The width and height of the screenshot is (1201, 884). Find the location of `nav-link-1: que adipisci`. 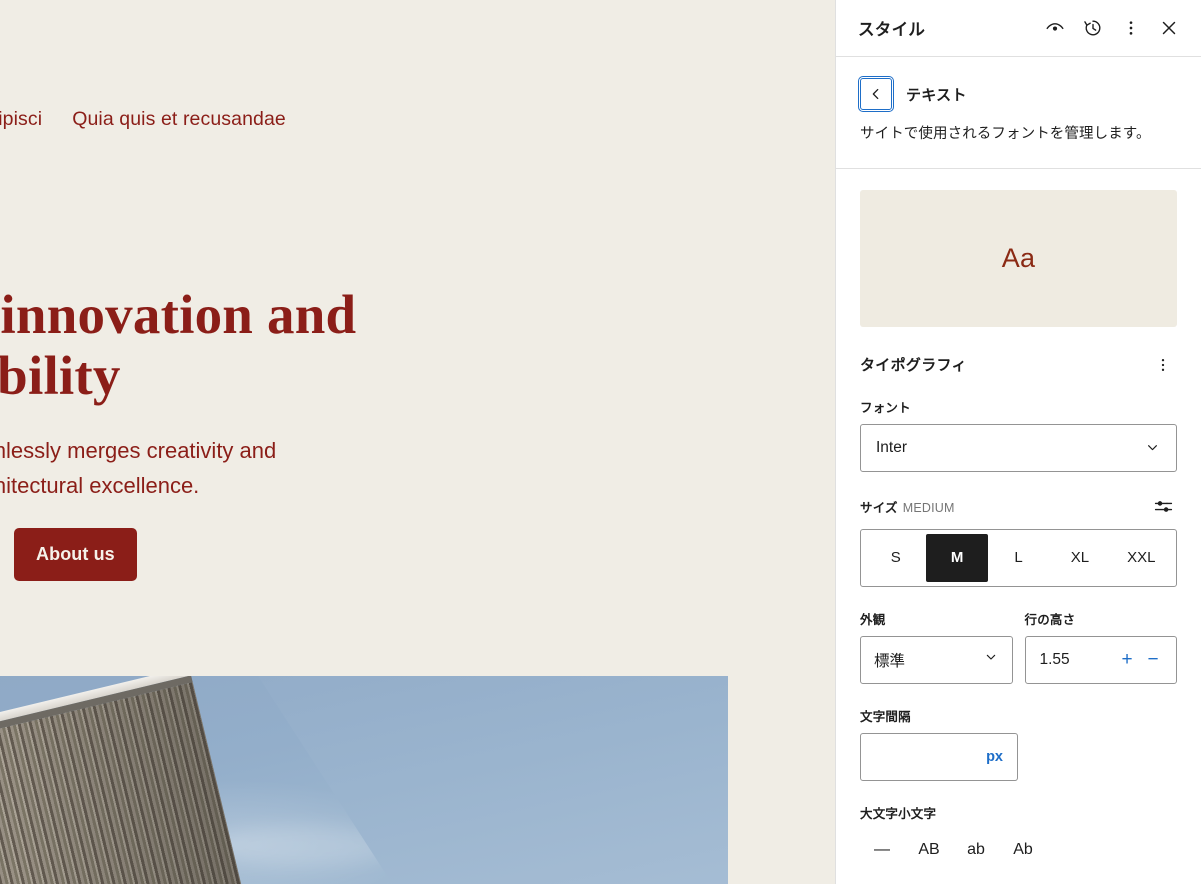

nav-link-1: que adipisci is located at coordinates (21, 119).